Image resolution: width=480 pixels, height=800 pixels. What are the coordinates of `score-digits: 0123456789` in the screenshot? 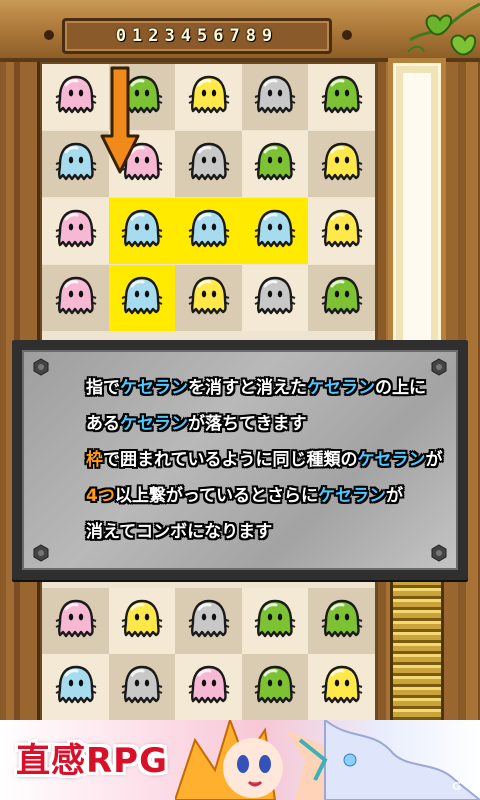 It's located at (197, 36).